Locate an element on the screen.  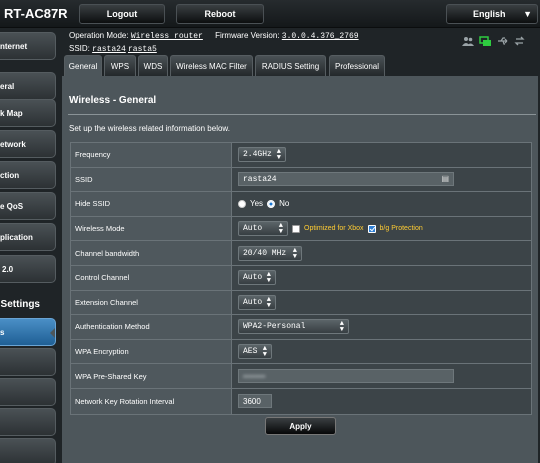
menu-label: e QoS is located at coordinates (12, 206).